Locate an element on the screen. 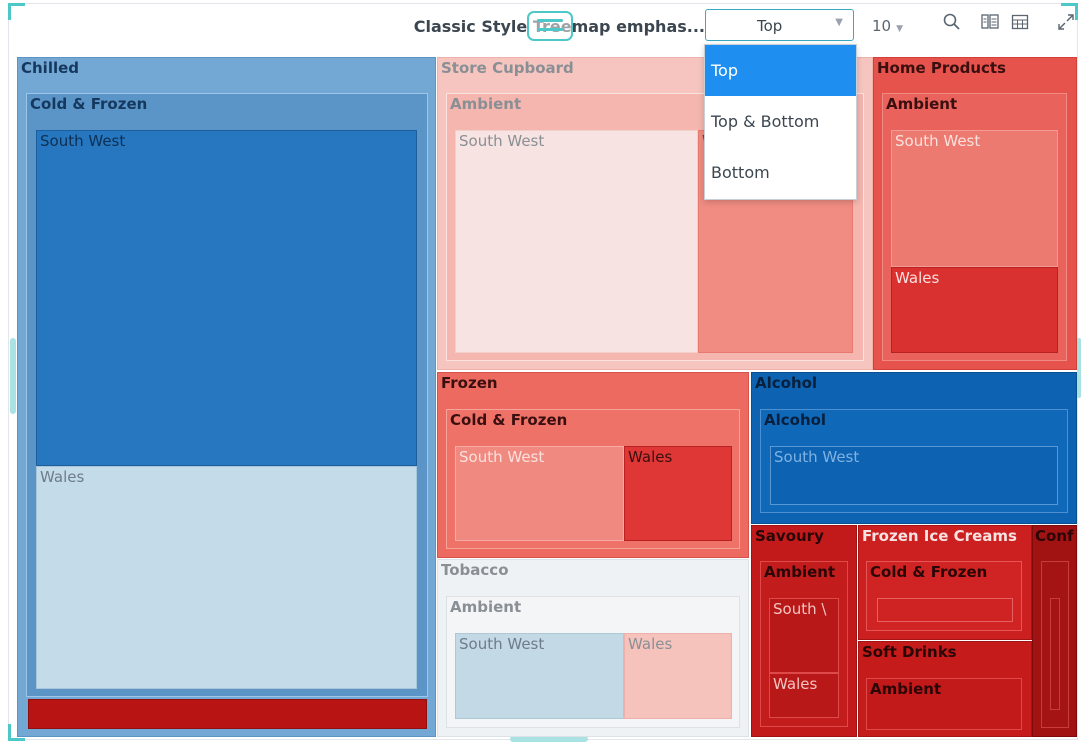 The width and height of the screenshot is (1081, 744). treemap-node-tobacco-wales: Wales is located at coordinates (678, 676).